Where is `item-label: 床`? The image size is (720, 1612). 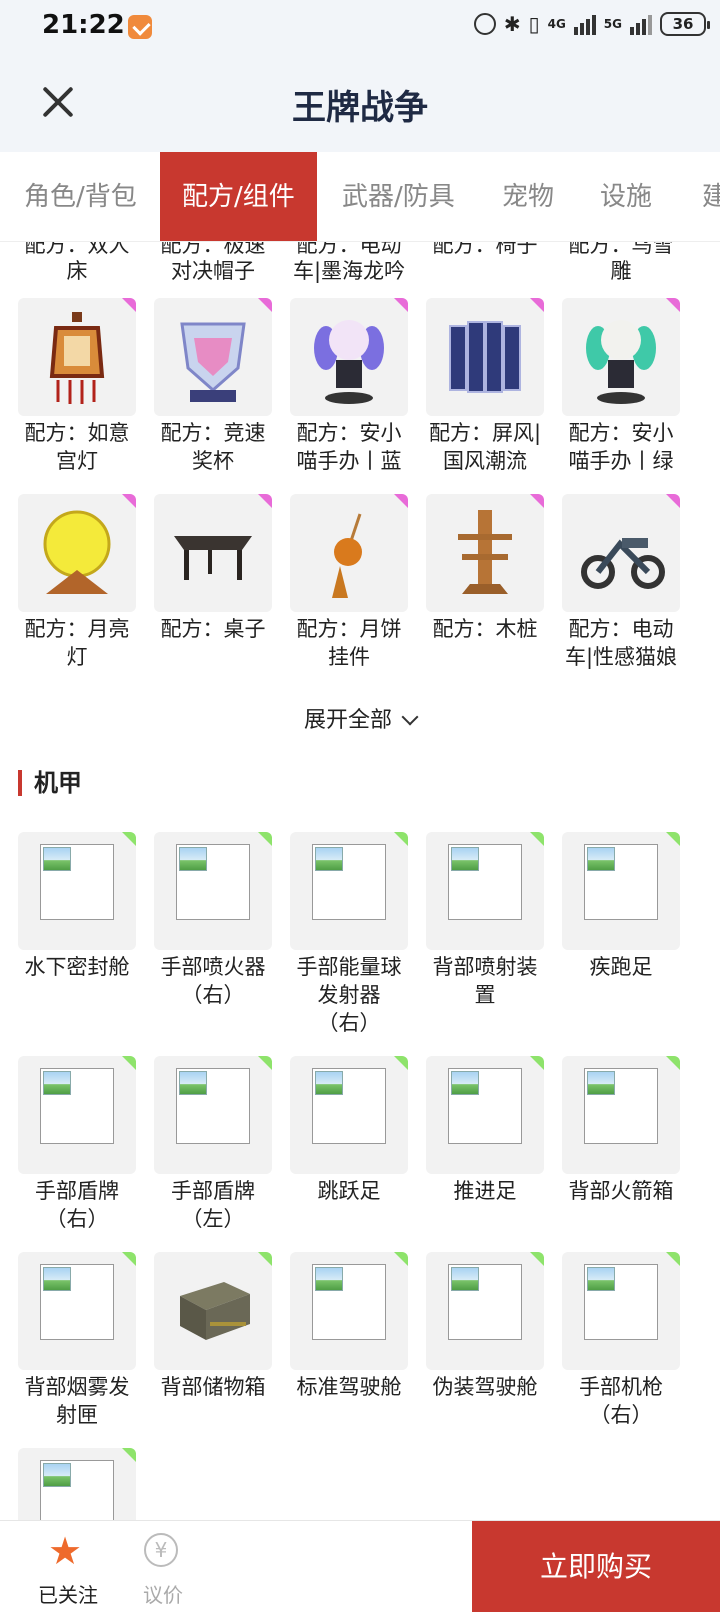 item-label: 床 is located at coordinates (77, 271).